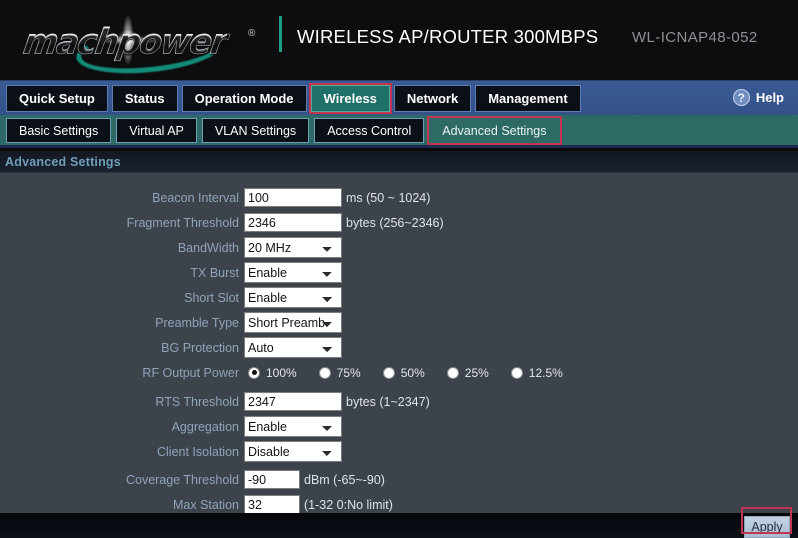 The height and width of the screenshot is (538, 798). I want to click on radio-rf-power-50: 50%, so click(403, 372).